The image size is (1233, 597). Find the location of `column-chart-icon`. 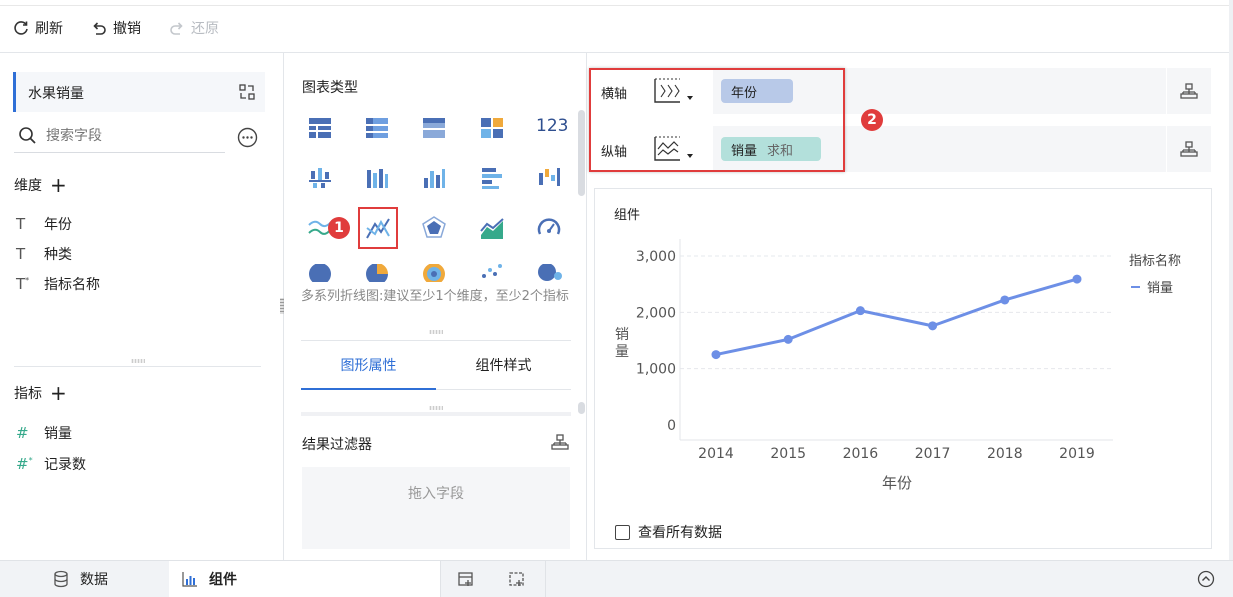

column-chart-icon is located at coordinates (434, 178).